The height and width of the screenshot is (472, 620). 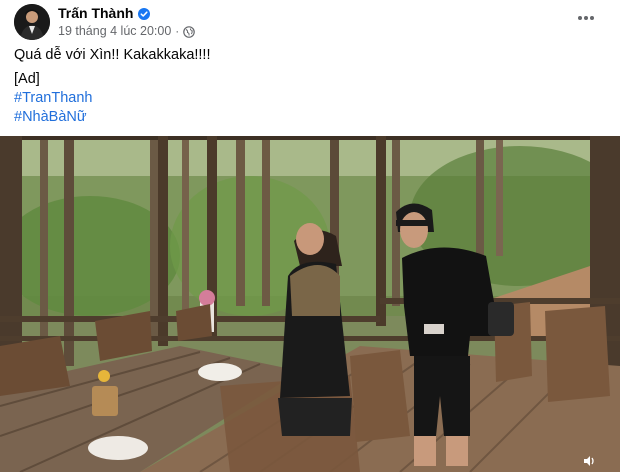 What do you see at coordinates (50, 117) in the screenshot?
I see `hashtag-nhabanu: #NhàBàNữ` at bounding box center [50, 117].